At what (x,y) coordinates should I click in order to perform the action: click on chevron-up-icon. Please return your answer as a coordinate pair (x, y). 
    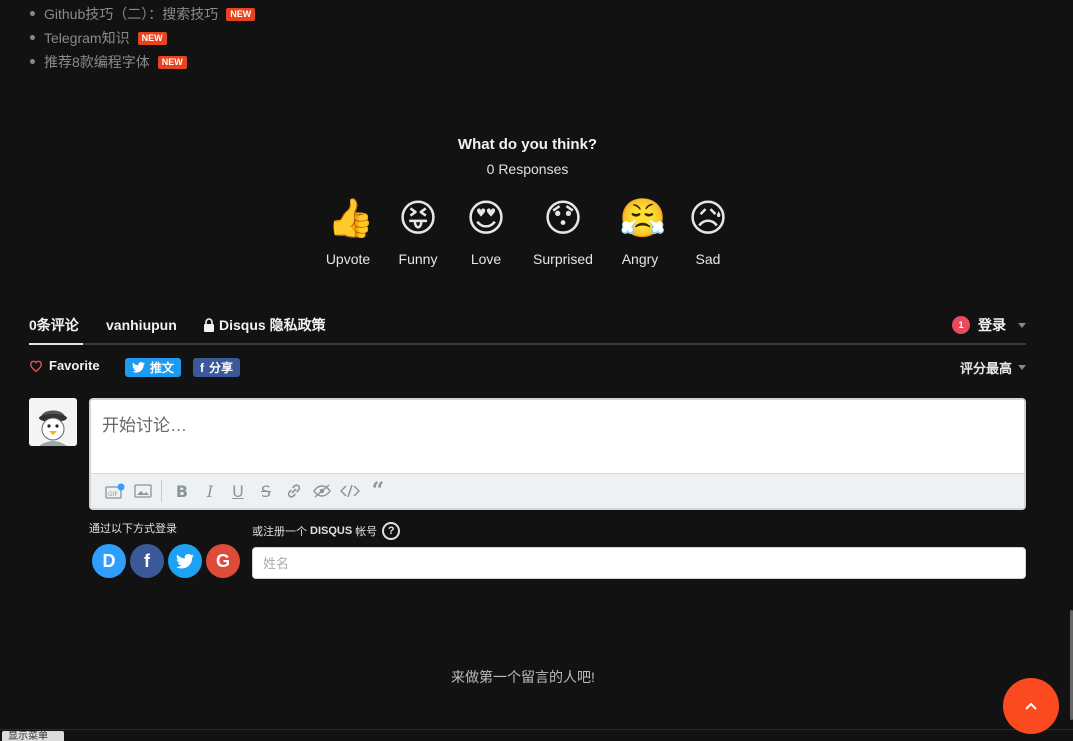
    Looking at the image, I should click on (1031, 706).